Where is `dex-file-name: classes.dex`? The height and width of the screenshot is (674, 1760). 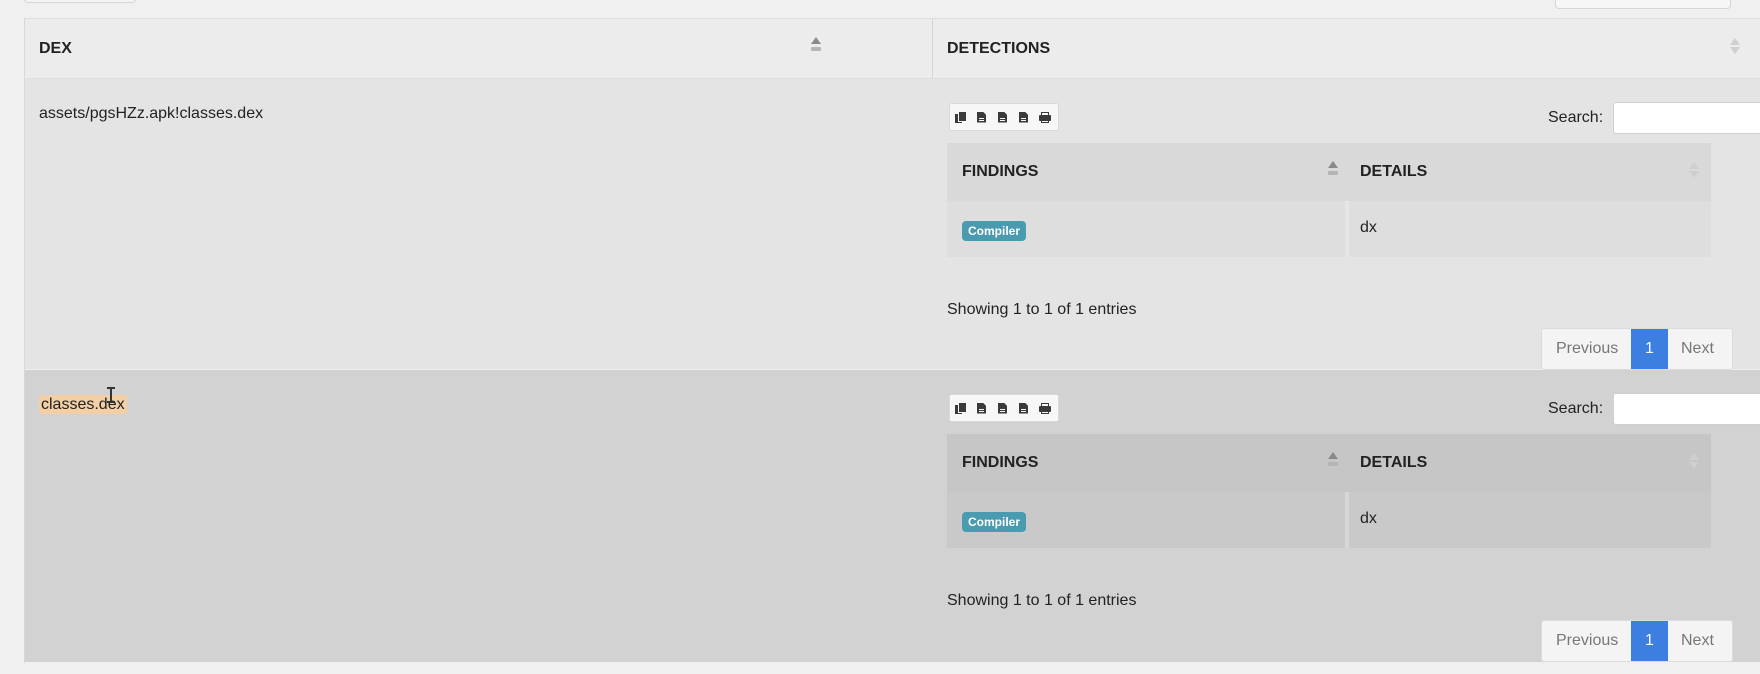
dex-file-name: classes.dex is located at coordinates (83, 404).